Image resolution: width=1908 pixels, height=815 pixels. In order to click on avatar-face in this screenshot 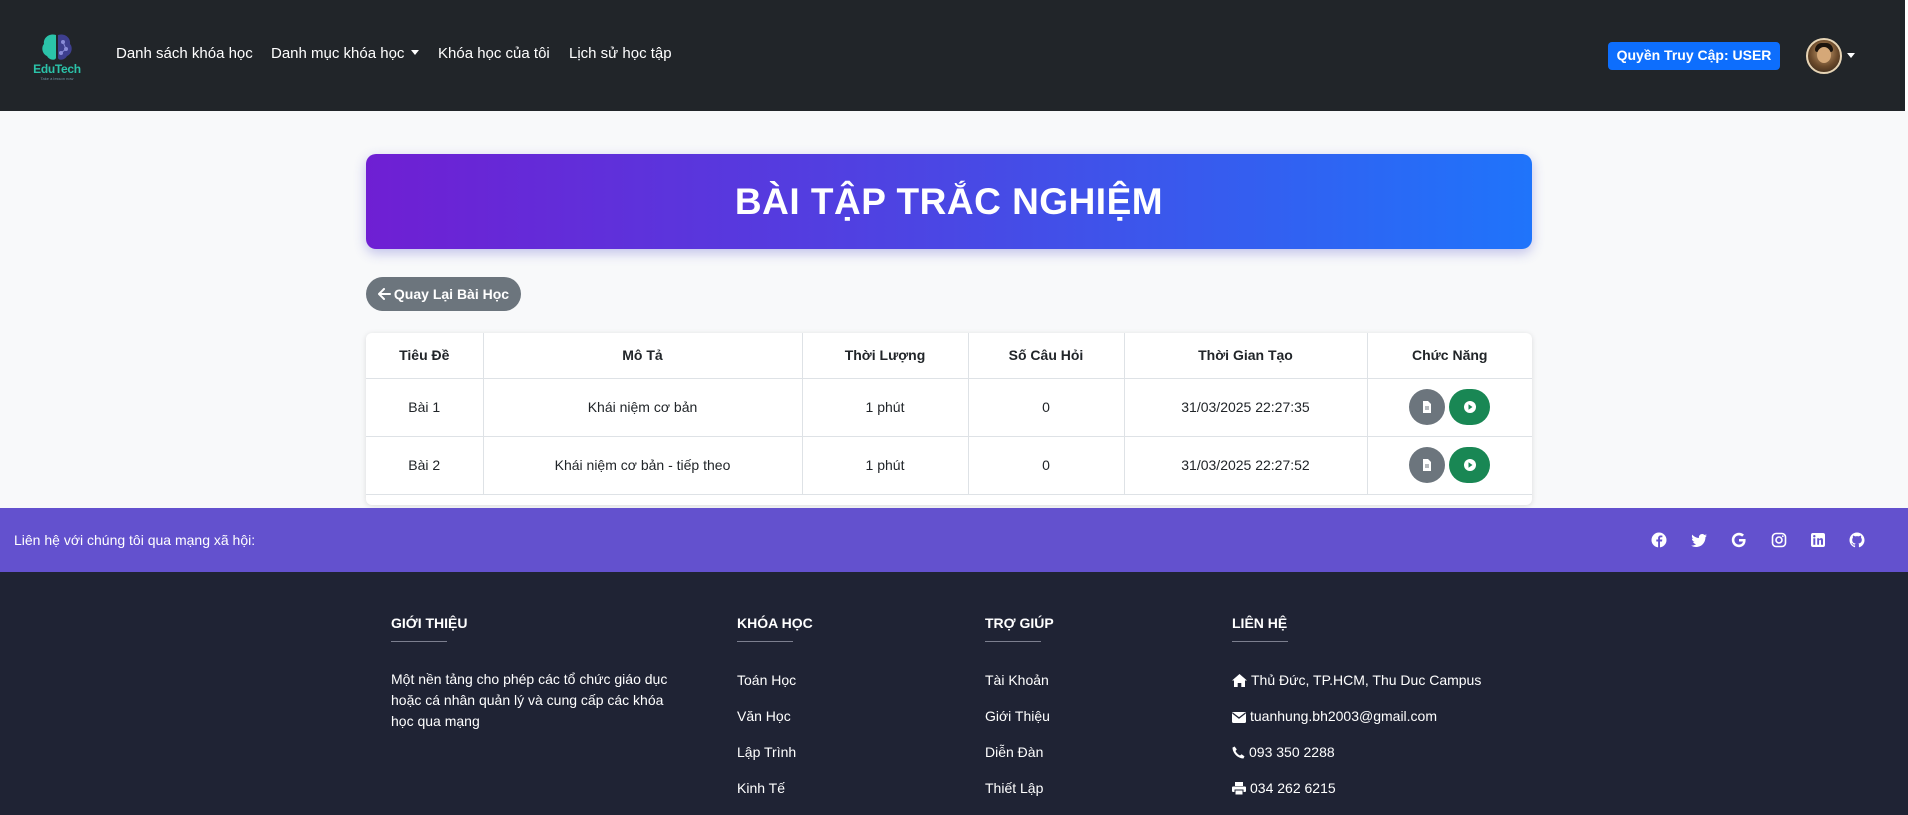, I will do `click(1824, 55)`.